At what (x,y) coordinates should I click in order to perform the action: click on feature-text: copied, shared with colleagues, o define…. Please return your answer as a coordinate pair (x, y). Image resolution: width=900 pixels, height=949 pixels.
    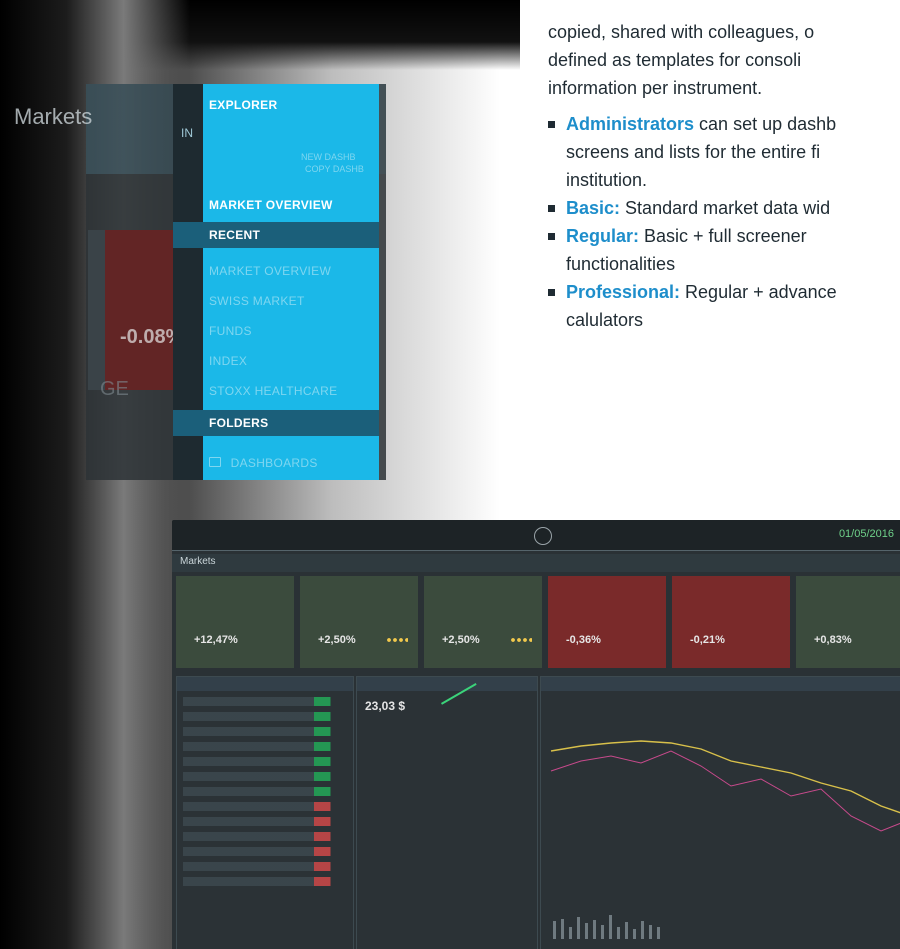
    Looking at the image, I should click on (724, 167).